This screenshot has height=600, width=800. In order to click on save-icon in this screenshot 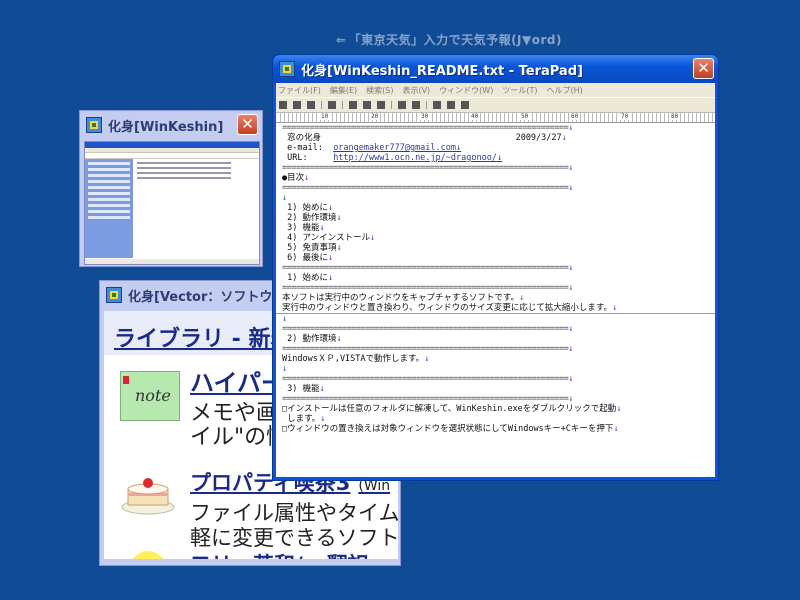, I will do `click(311, 105)`.